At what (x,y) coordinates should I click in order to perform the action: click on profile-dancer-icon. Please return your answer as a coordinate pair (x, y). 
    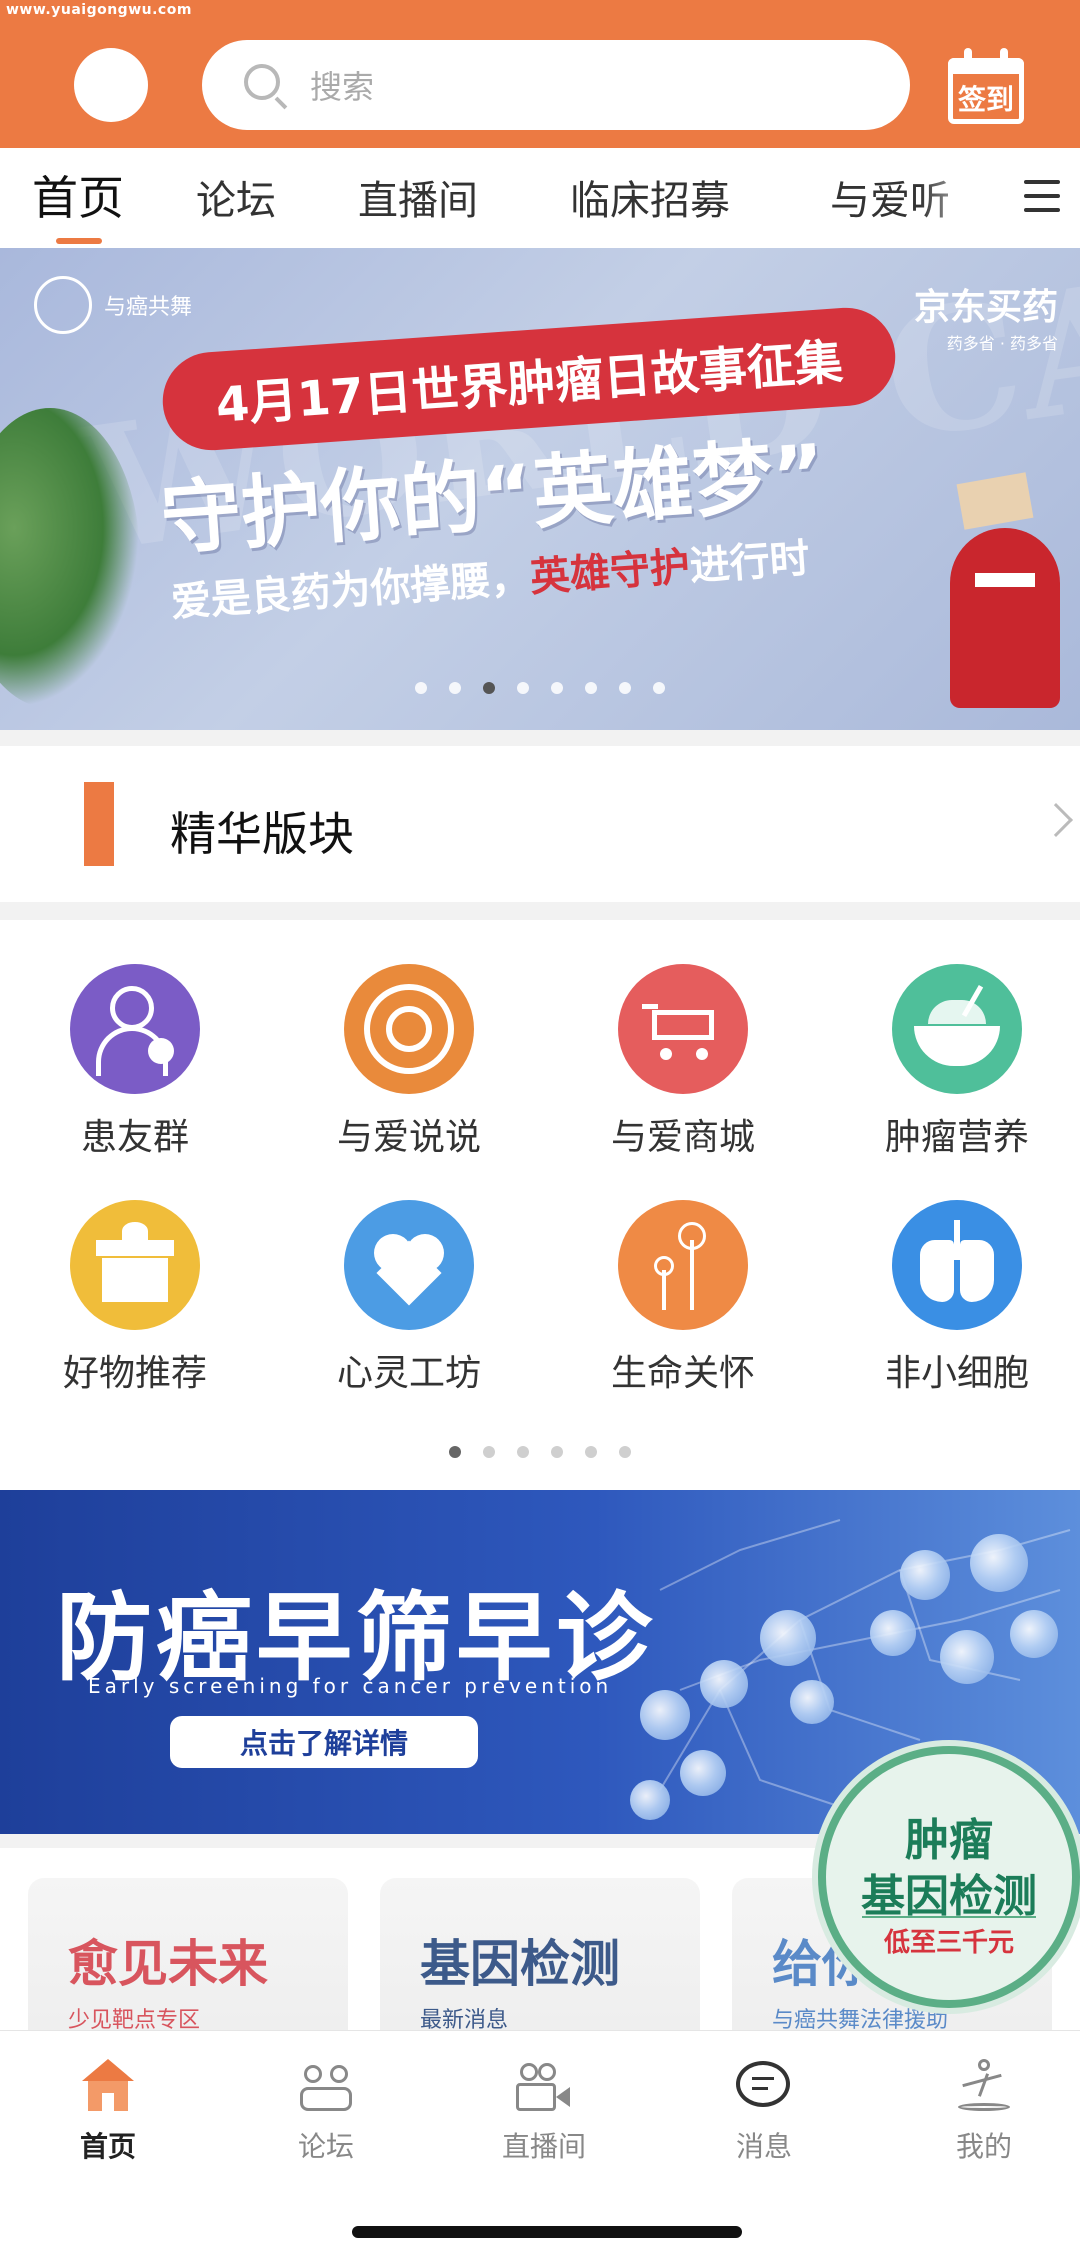
    Looking at the image, I should click on (984, 2087).